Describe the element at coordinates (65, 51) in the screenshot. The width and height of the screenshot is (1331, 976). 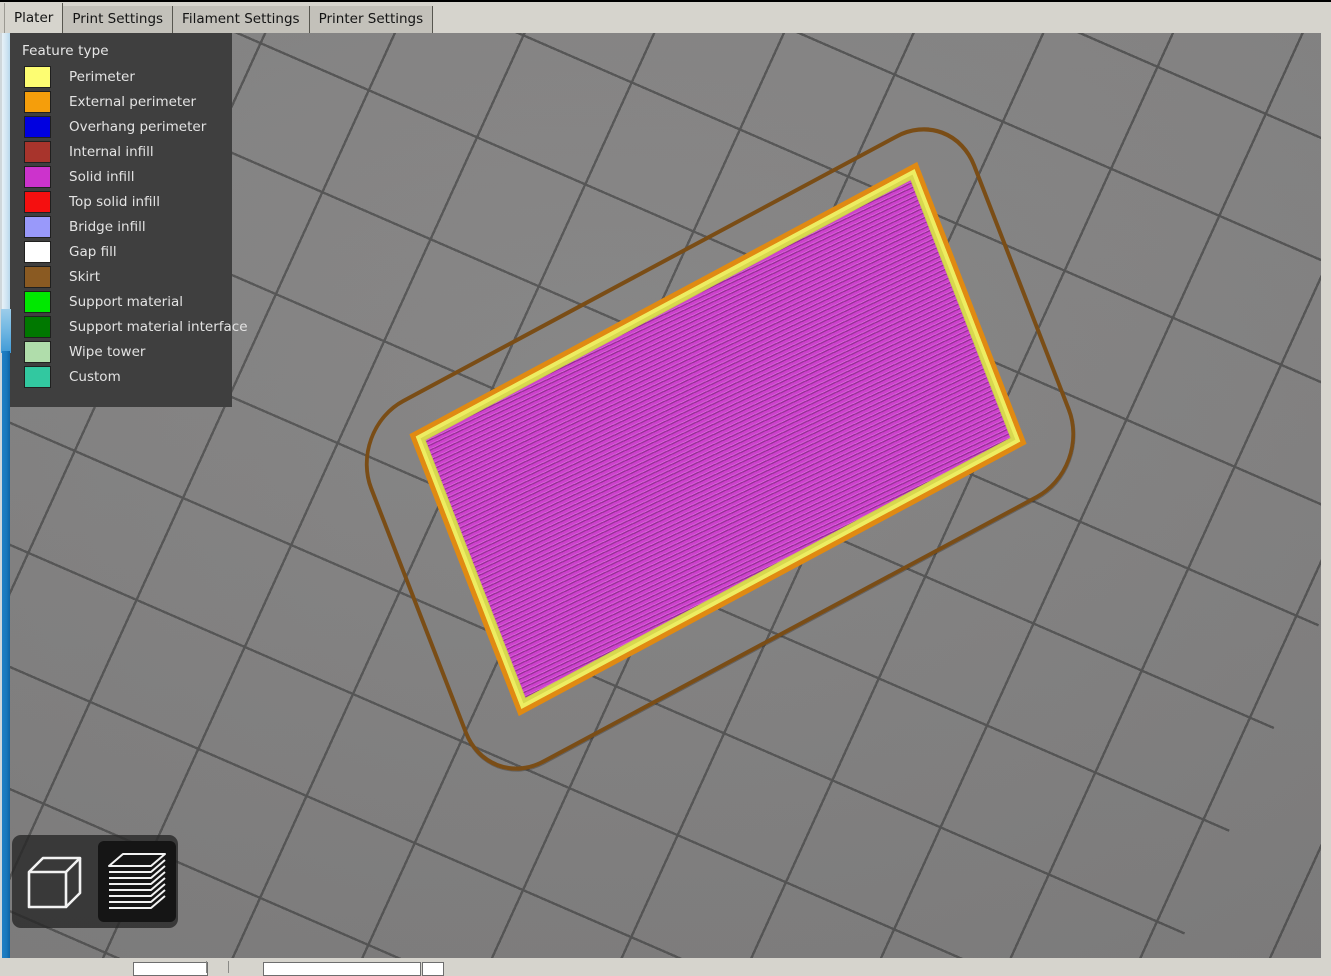
I see `legend-title: Feature type` at that location.